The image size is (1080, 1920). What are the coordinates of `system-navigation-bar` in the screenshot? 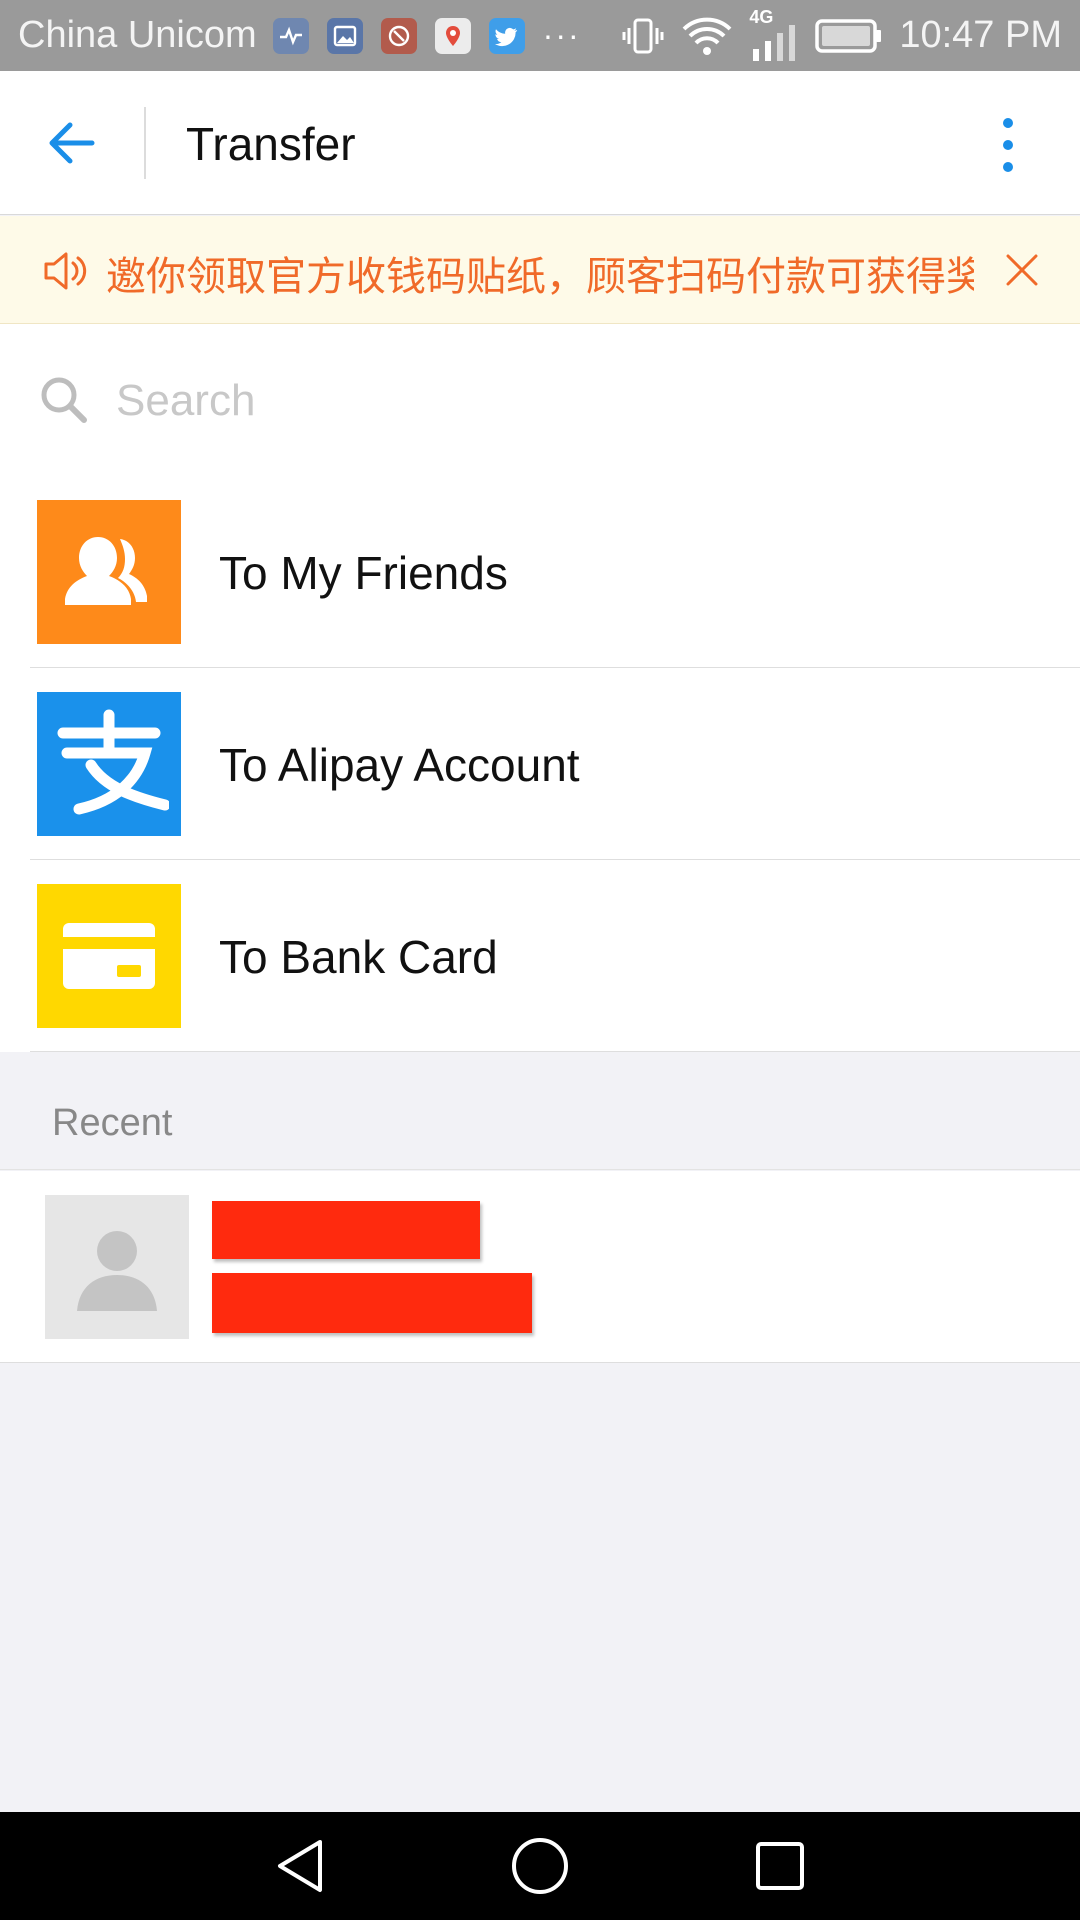 It's located at (540, 1866).